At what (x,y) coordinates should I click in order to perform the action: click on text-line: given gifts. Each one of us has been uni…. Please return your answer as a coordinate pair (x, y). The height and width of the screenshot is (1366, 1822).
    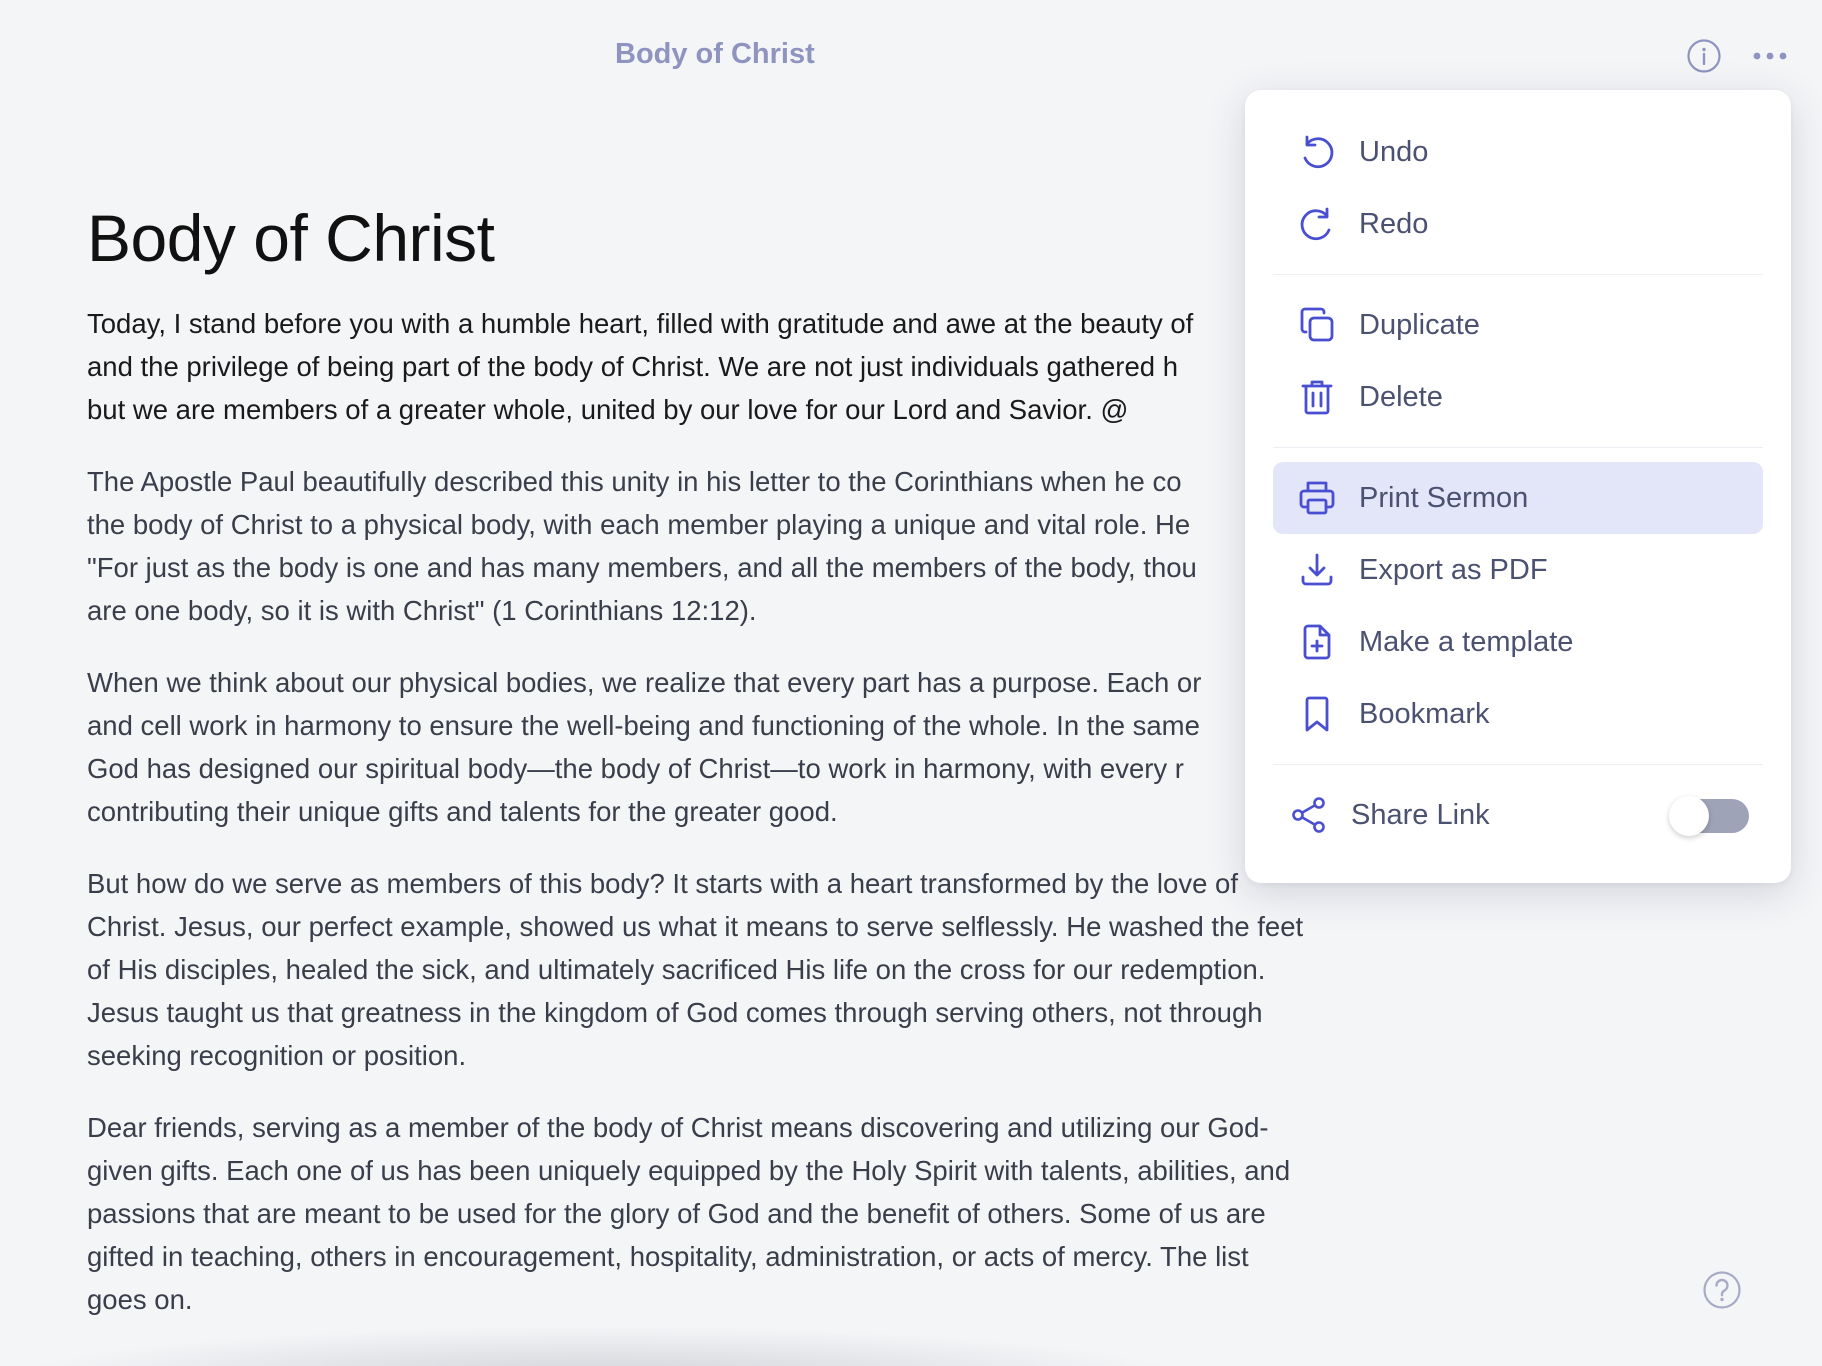
    Looking at the image, I should click on (689, 1170).